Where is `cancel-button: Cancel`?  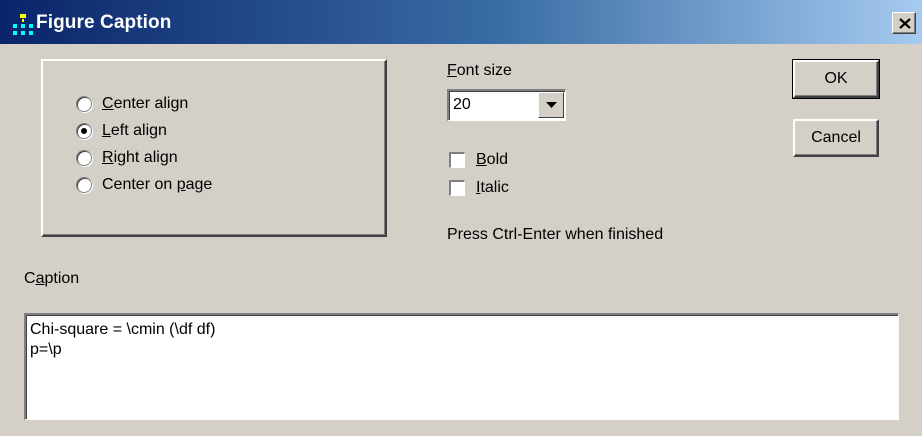
cancel-button: Cancel is located at coordinates (836, 138).